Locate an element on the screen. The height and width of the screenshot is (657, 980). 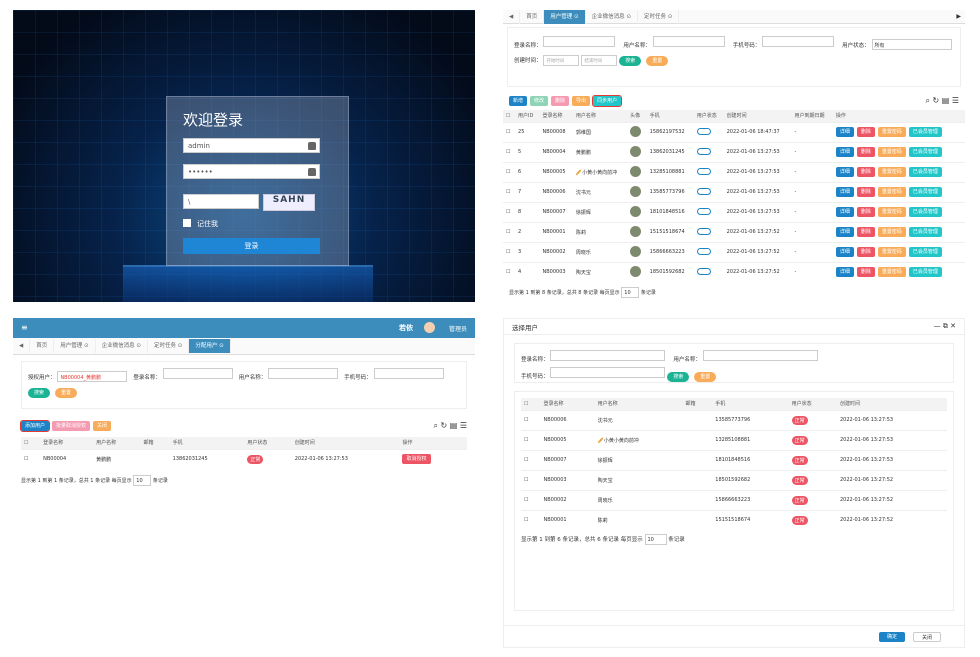
revoke-button: 取消授权 is located at coordinates (416, 459).